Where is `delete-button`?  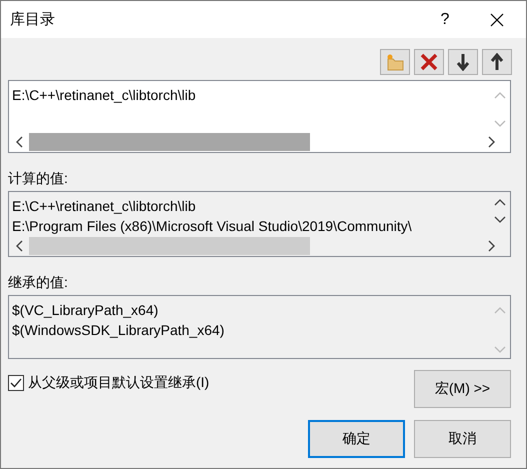
delete-button is located at coordinates (429, 62).